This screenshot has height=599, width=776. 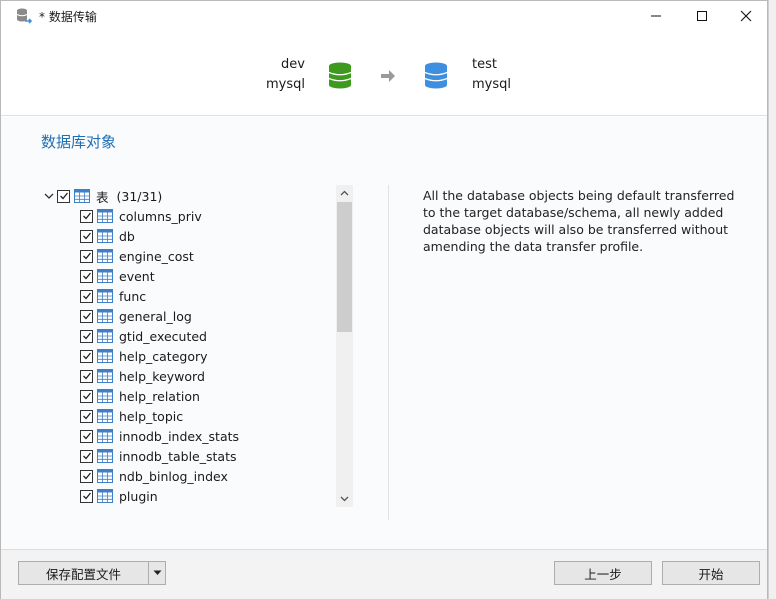 I want to click on scroll-down-button, so click(x=344, y=499).